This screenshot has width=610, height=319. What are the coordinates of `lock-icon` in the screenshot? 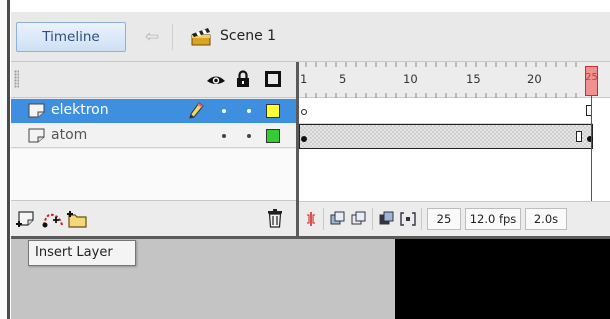 It's located at (243, 79).